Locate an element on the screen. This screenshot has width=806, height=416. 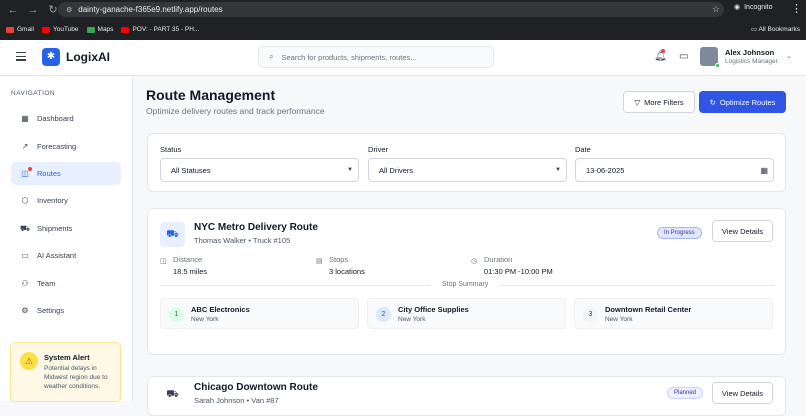
url-text: dainty-ganache-f365e9.netlify.app/routes is located at coordinates (150, 9).